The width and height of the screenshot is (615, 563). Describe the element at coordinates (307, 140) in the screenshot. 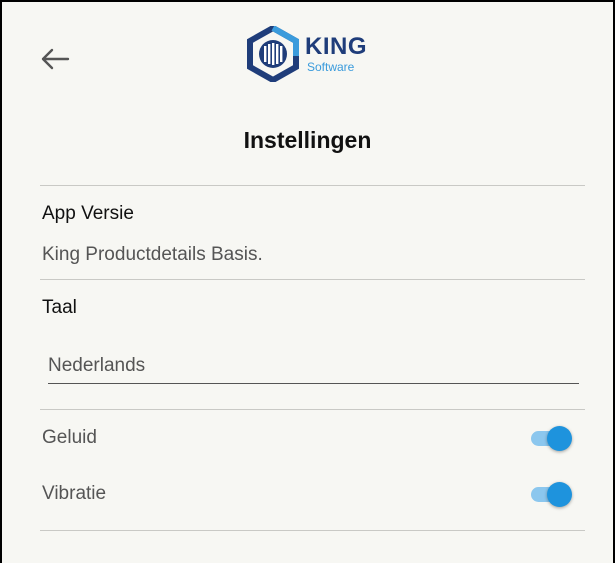

I see `page-title: Instellingen` at that location.